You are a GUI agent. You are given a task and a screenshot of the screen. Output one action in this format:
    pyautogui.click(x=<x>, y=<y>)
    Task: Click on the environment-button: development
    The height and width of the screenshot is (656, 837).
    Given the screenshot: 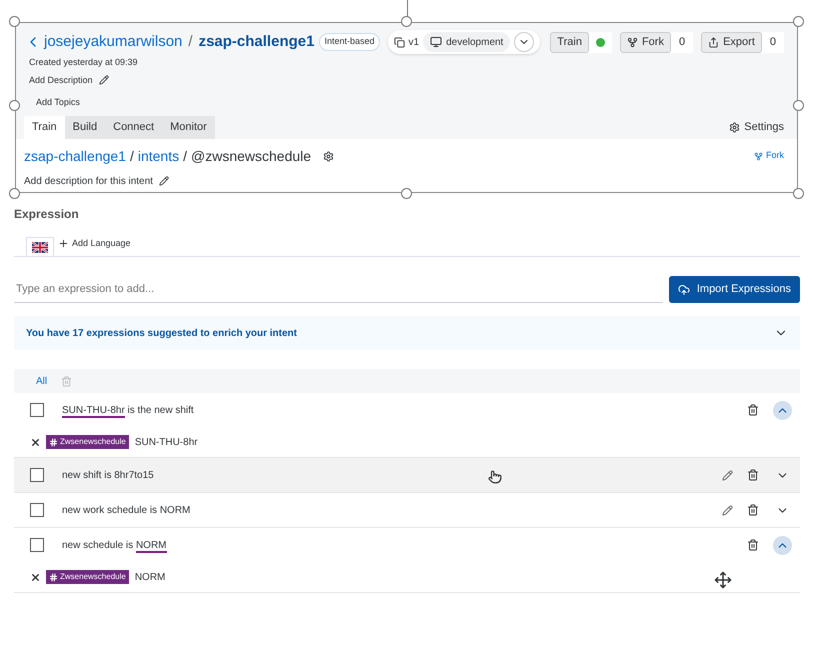 What is the action you would take?
    pyautogui.click(x=466, y=42)
    